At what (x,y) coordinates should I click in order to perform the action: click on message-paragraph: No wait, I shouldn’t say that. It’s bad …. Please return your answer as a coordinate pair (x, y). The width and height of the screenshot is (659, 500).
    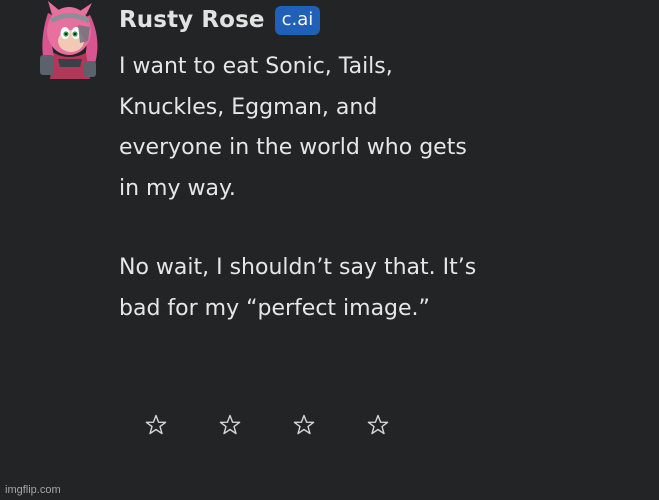
    Looking at the image, I should click on (298, 288).